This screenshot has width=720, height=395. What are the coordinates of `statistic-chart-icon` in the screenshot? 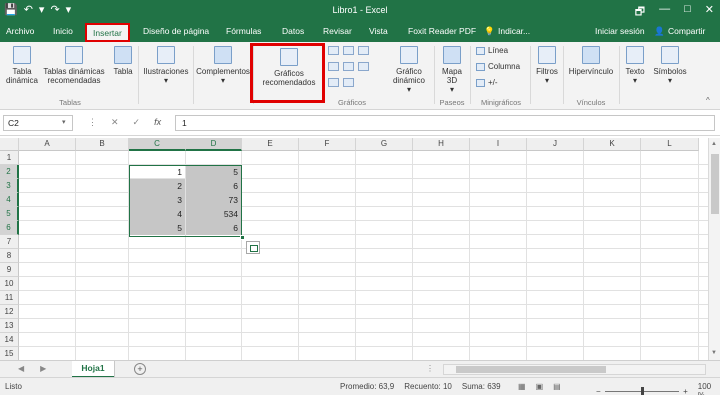 It's located at (348, 66).